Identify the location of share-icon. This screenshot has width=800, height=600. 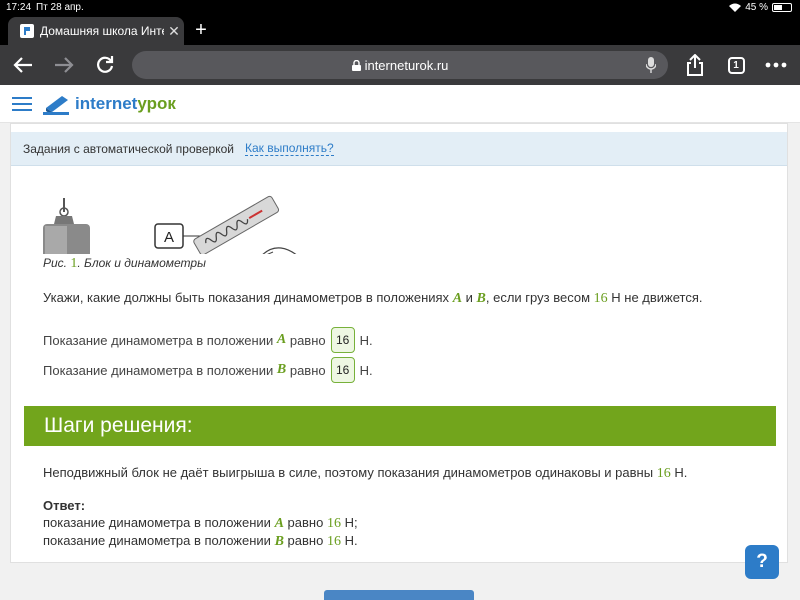
(695, 65).